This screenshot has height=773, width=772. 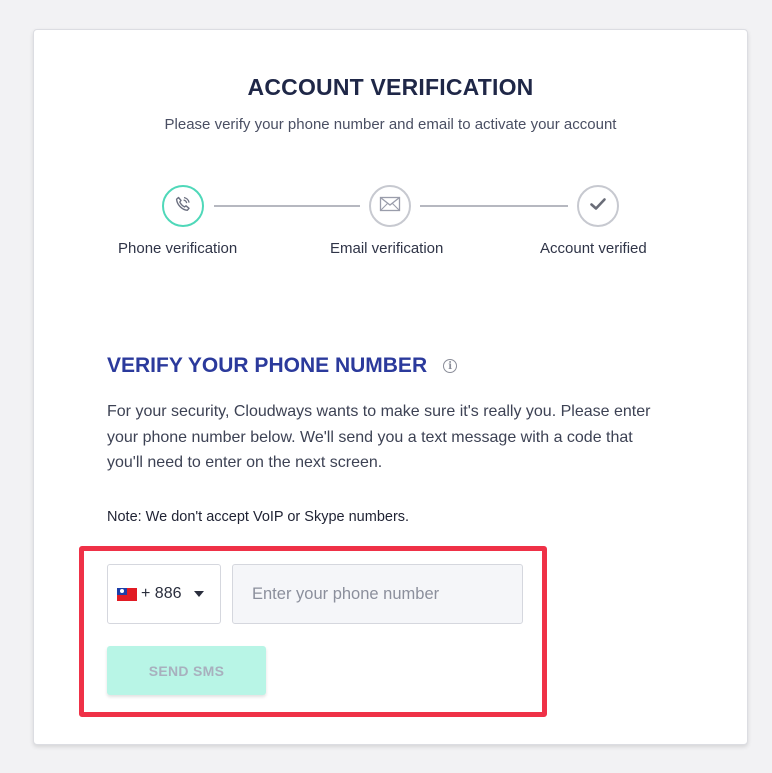 I want to click on envelope-icon, so click(x=390, y=206).